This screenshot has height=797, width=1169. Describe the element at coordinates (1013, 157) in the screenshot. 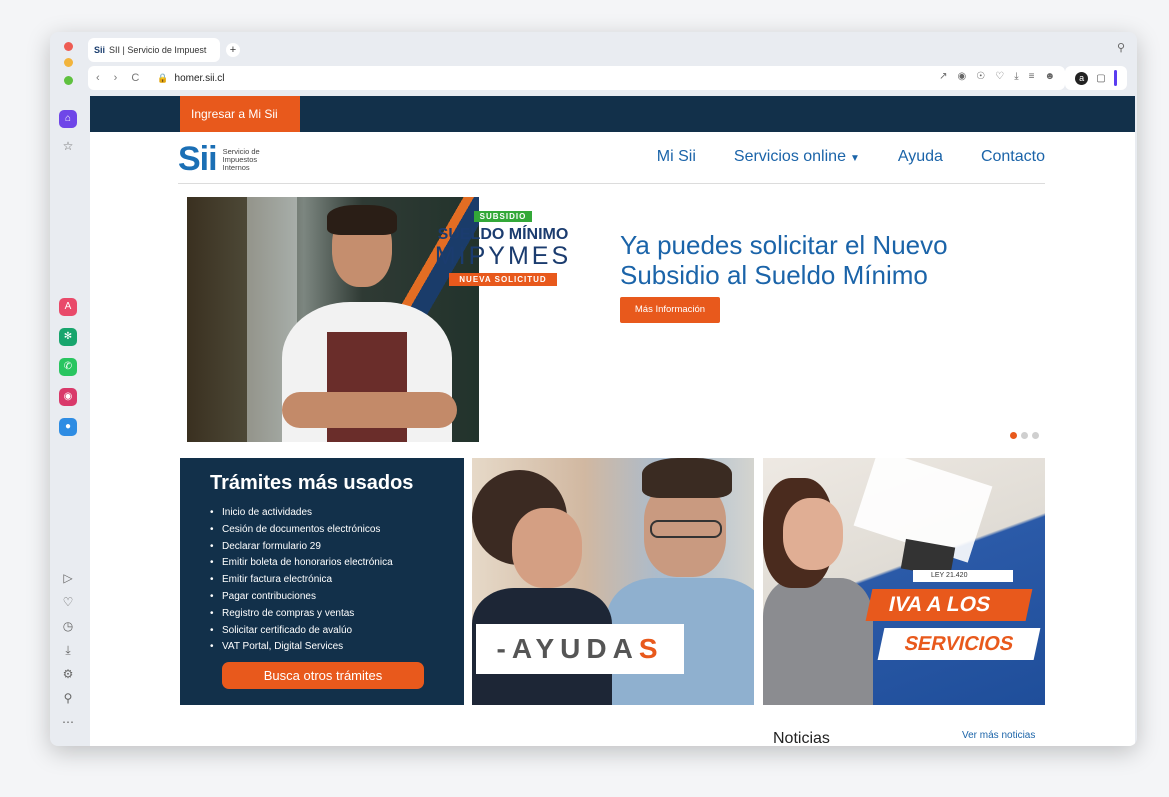

I see `nav-contacto: Contacto` at that location.